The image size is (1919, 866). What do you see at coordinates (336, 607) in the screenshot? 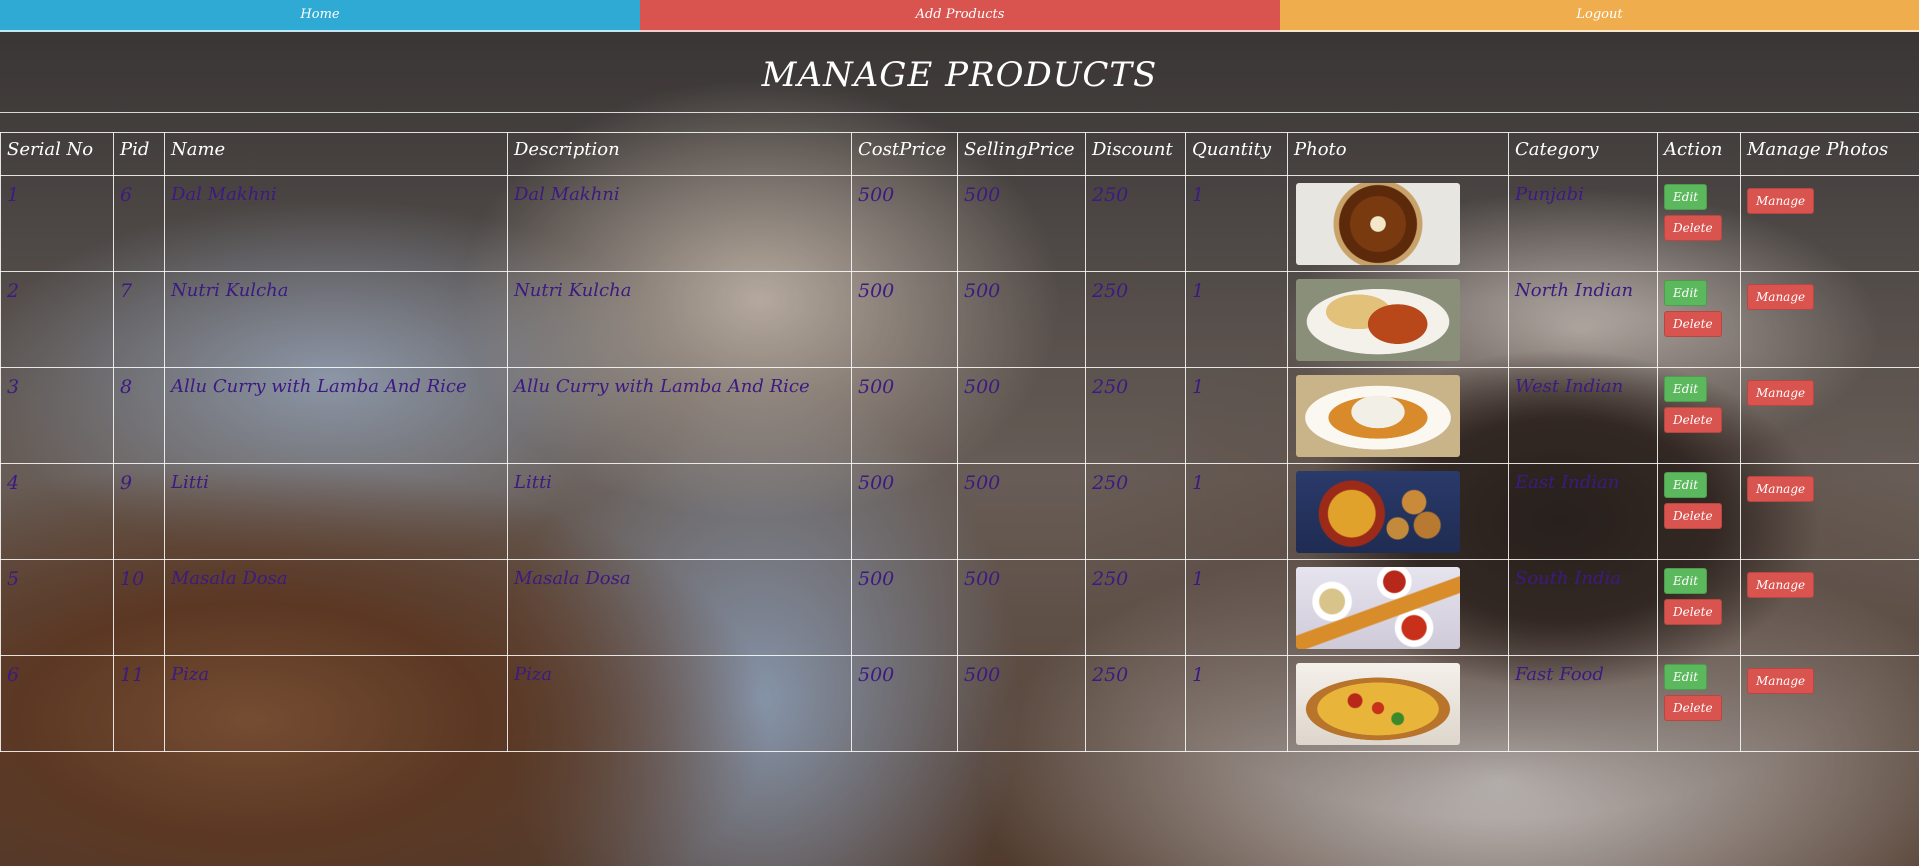
I see `name-cell: Masala Dosa` at bounding box center [336, 607].